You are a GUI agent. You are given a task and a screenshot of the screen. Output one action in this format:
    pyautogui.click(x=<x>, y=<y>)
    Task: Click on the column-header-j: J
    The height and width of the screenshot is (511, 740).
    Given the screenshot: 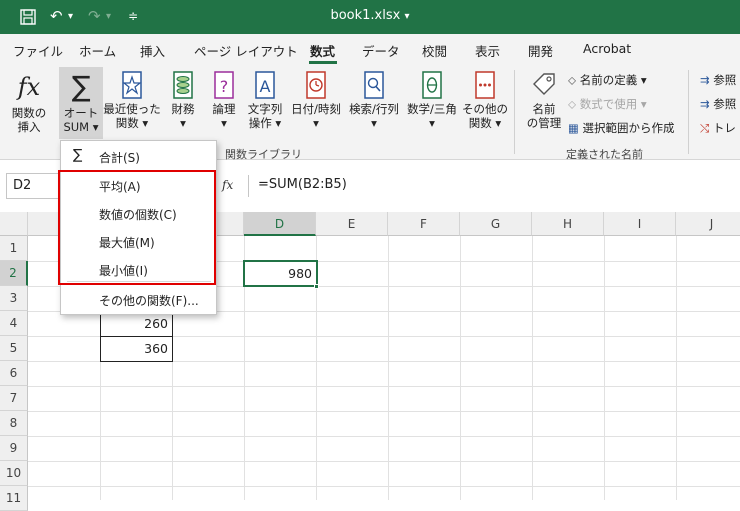 What is the action you would take?
    pyautogui.click(x=708, y=224)
    